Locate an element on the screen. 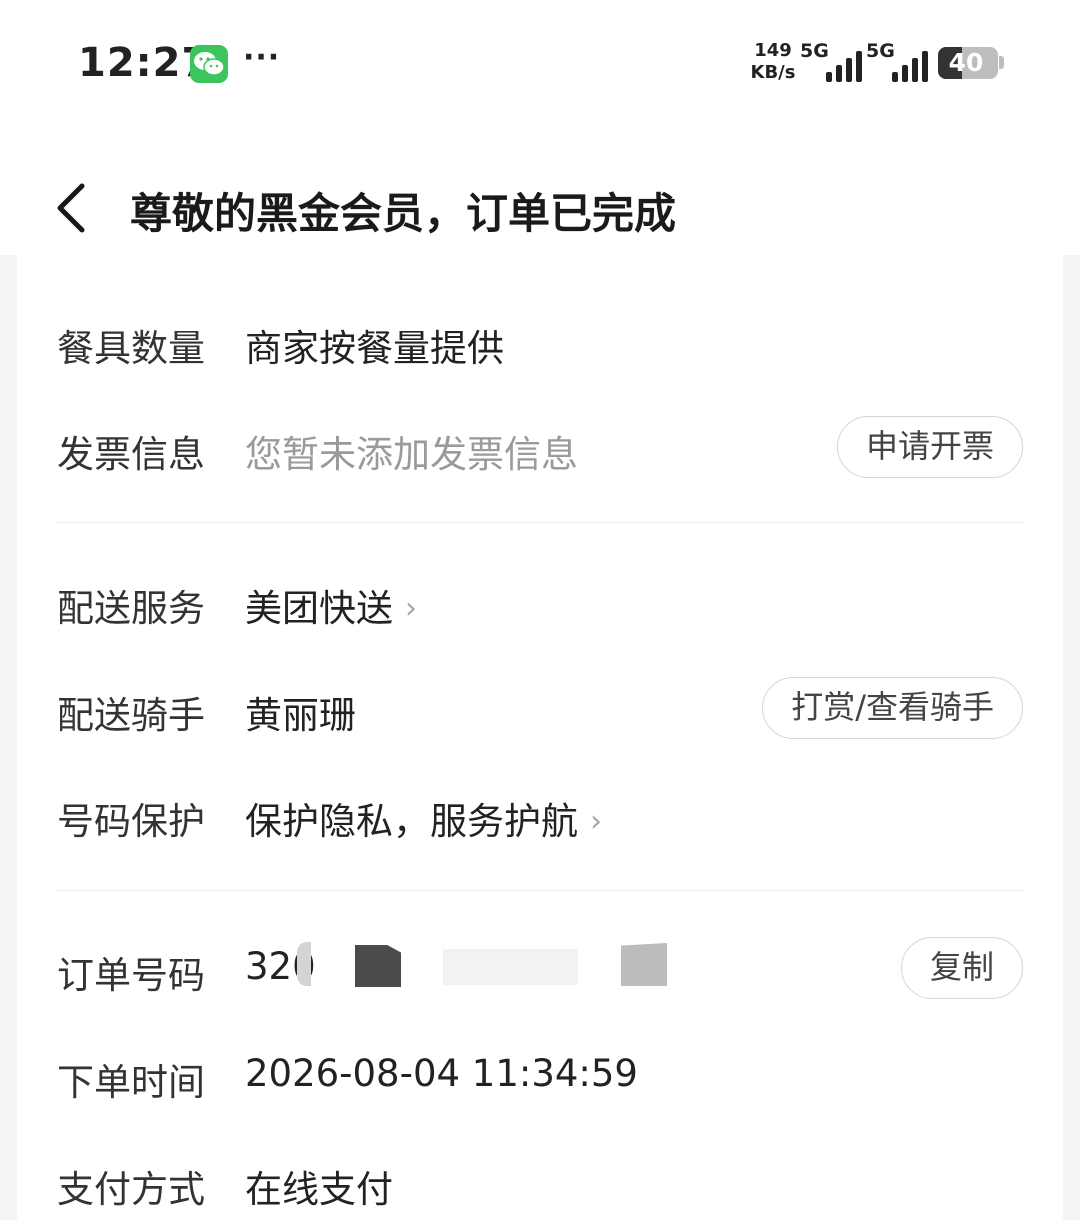  chevron-left-icon is located at coordinates (71, 208).